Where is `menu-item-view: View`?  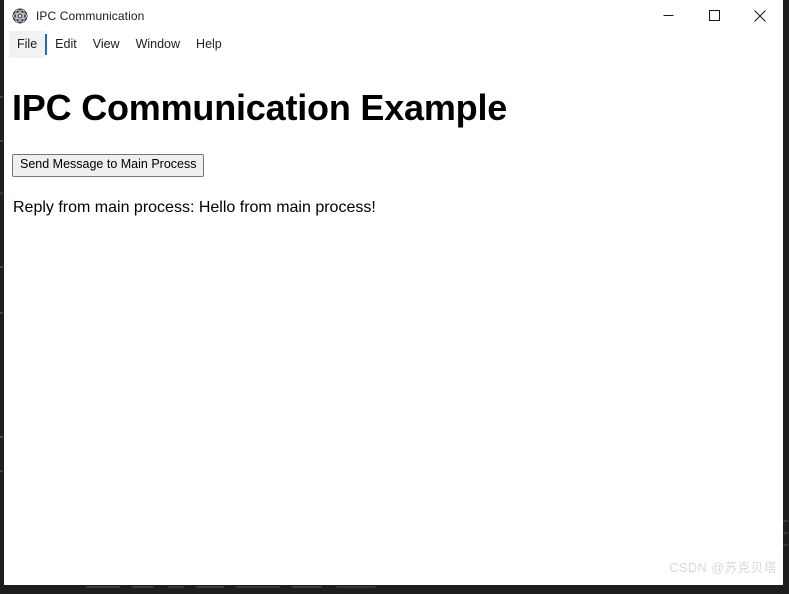
menu-item-view: View is located at coordinates (106, 44).